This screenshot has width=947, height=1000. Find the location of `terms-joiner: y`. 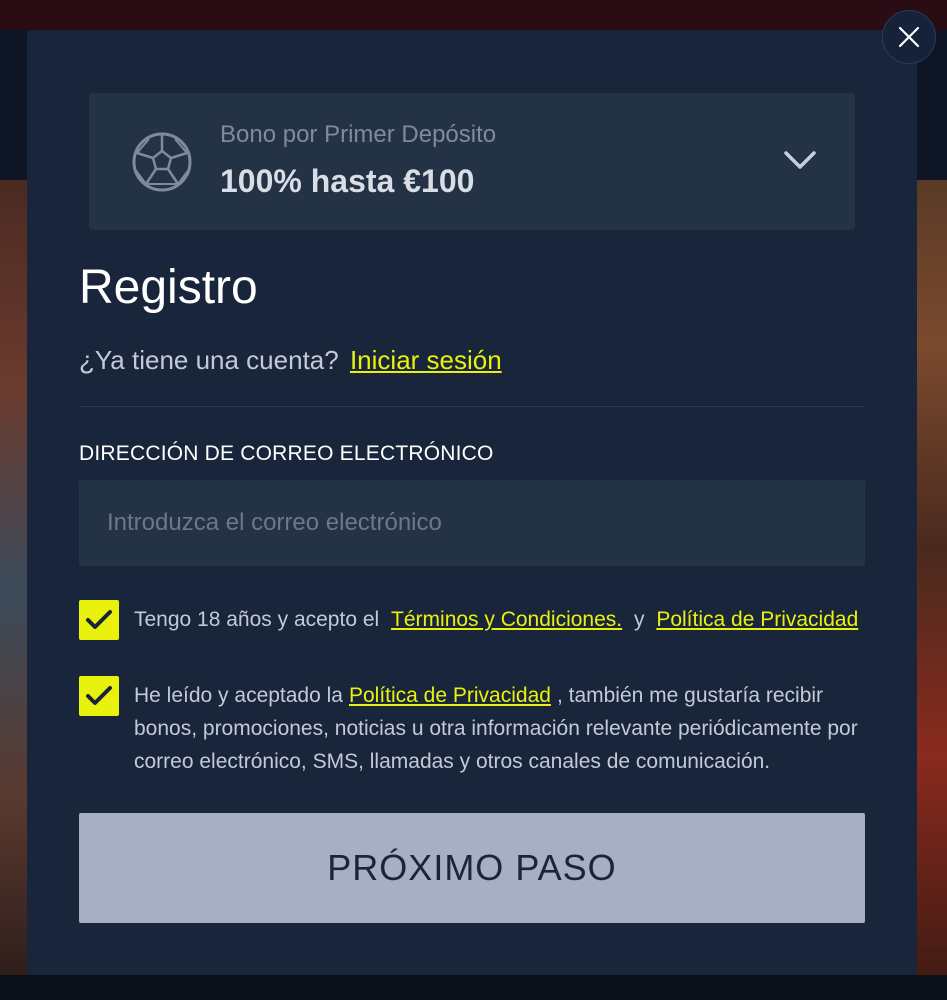

terms-joiner: y is located at coordinates (639, 619).